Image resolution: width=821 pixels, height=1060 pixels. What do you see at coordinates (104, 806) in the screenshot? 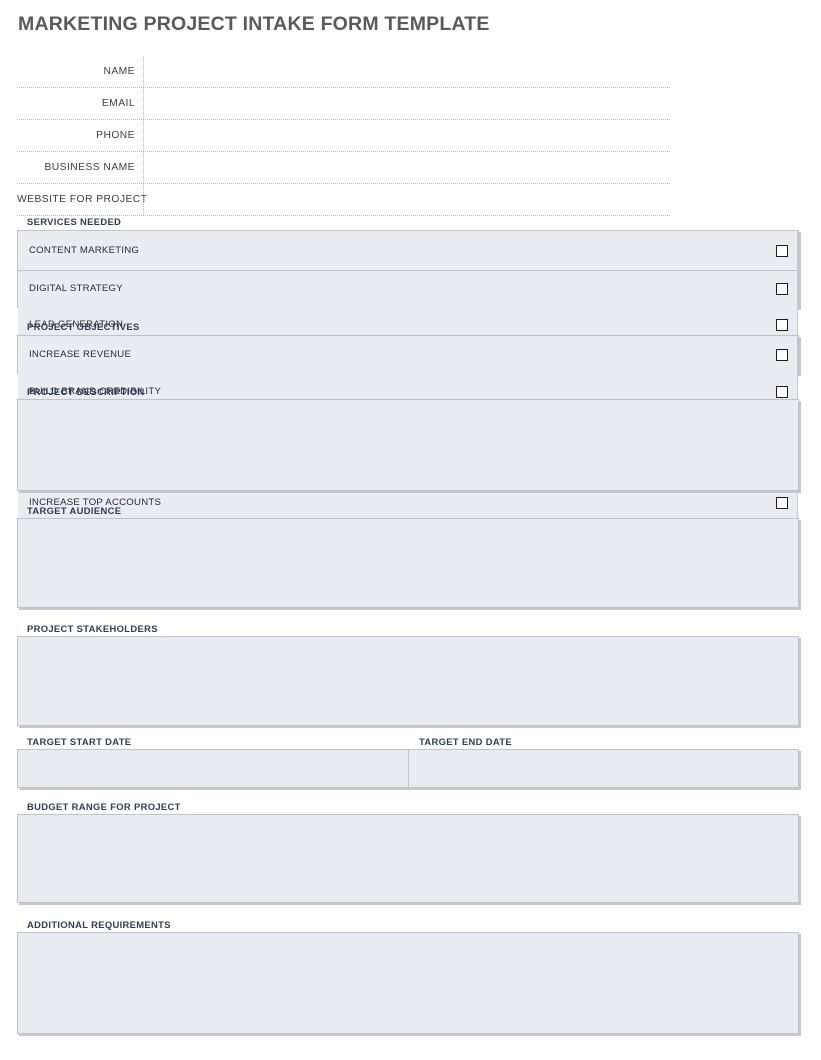
I see `budget-range-heading: BUDGET RANGE FOR PROJECT` at bounding box center [104, 806].